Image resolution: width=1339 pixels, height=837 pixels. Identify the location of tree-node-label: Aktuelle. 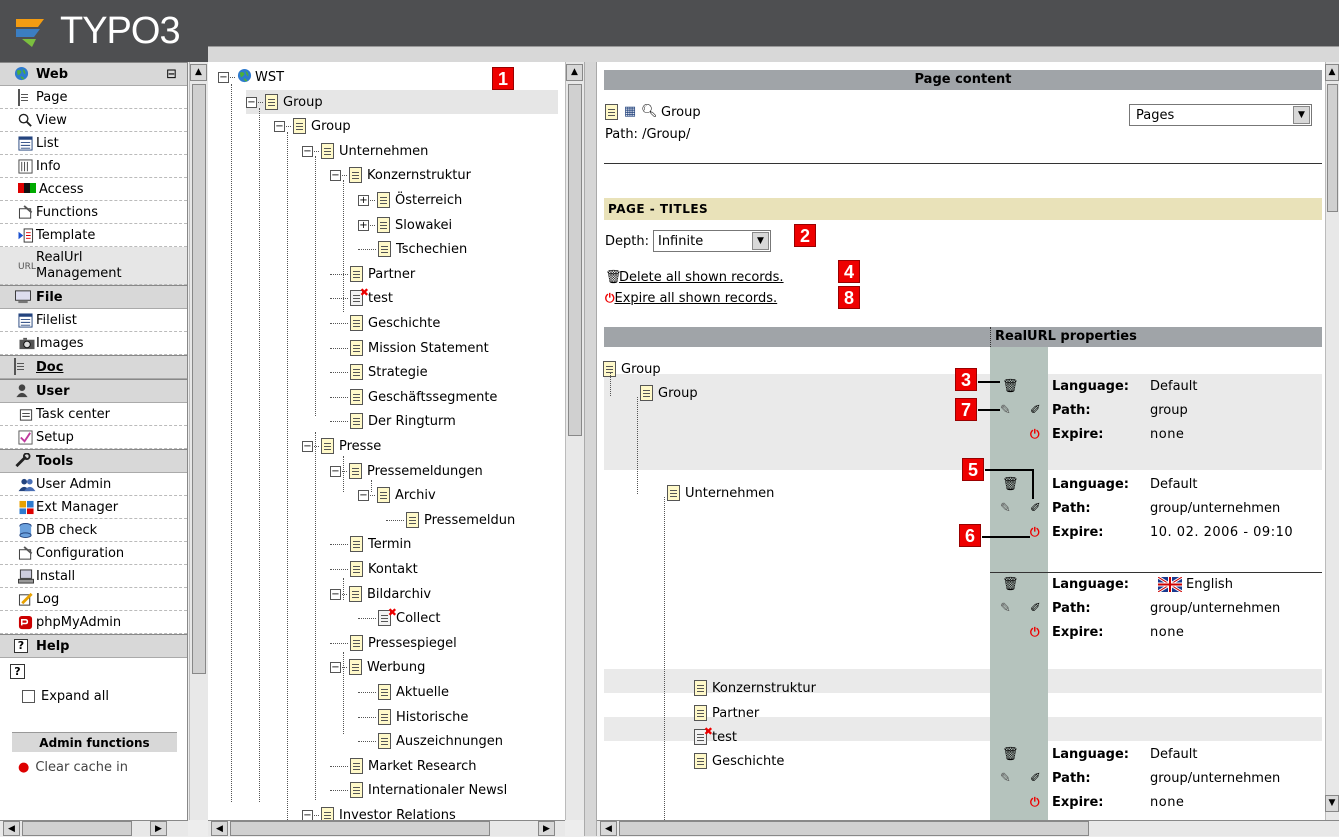
(422, 692).